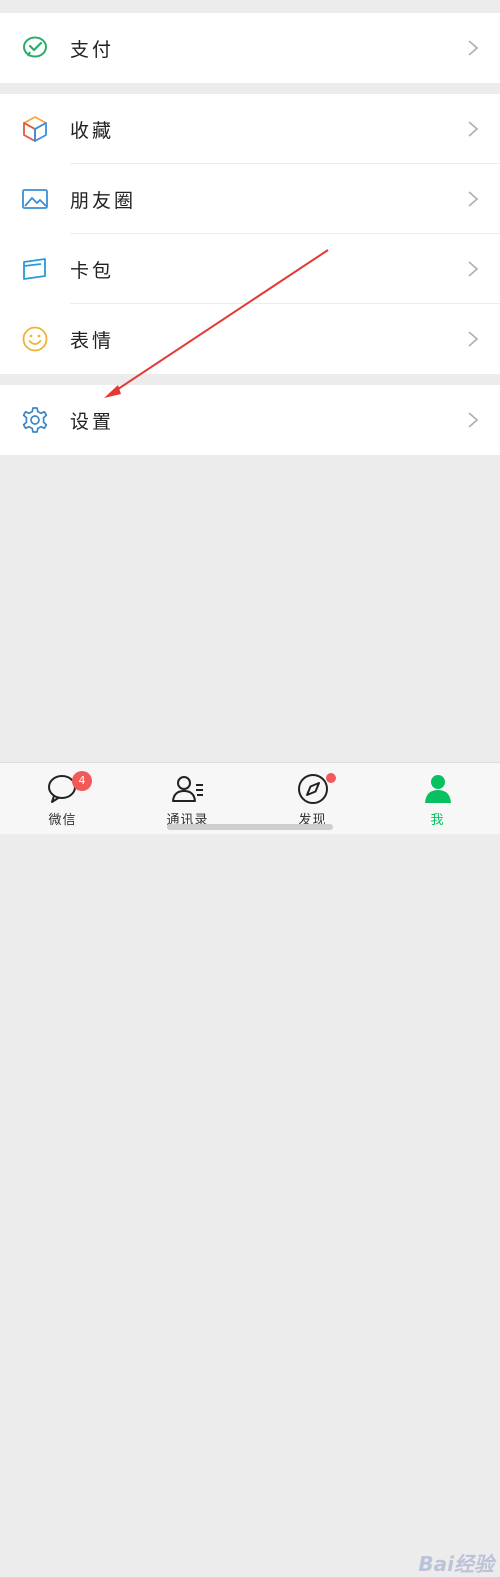 The image size is (500, 1577). What do you see at coordinates (250, 199) in the screenshot?
I see `menu-item-moments: 朋友圈` at bounding box center [250, 199].